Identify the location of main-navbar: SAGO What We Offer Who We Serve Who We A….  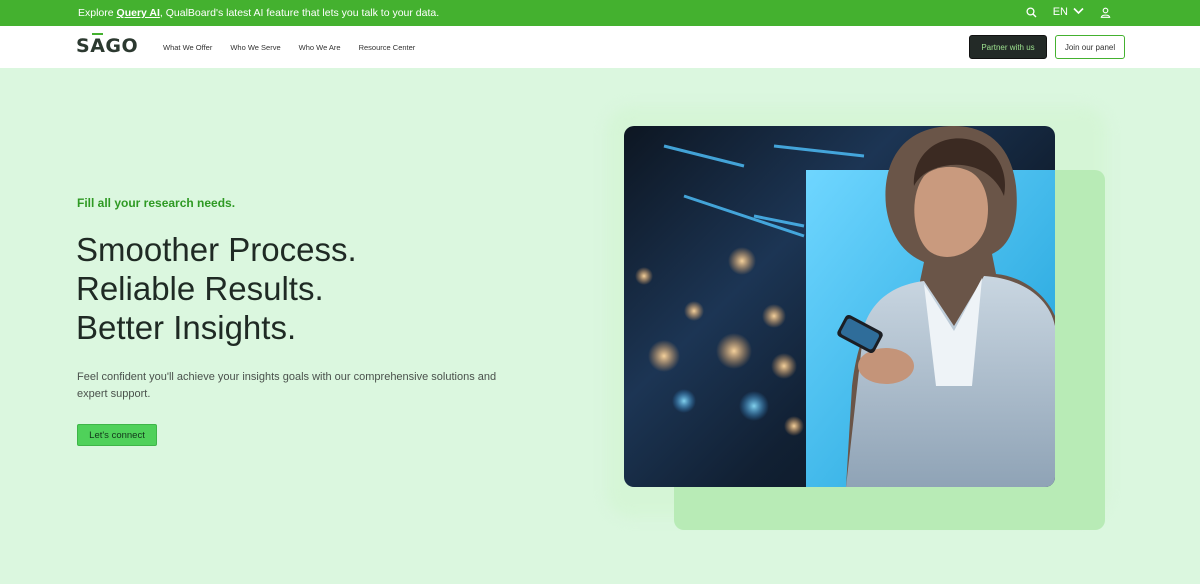
(600, 47).